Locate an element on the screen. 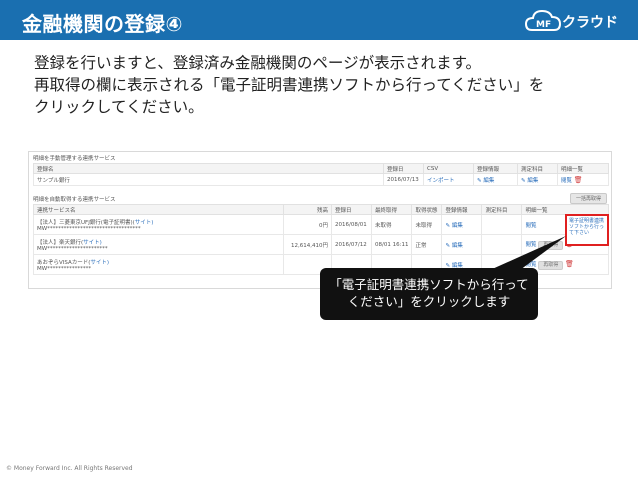  row-name: サンプル銀行 is located at coordinates (208, 179).